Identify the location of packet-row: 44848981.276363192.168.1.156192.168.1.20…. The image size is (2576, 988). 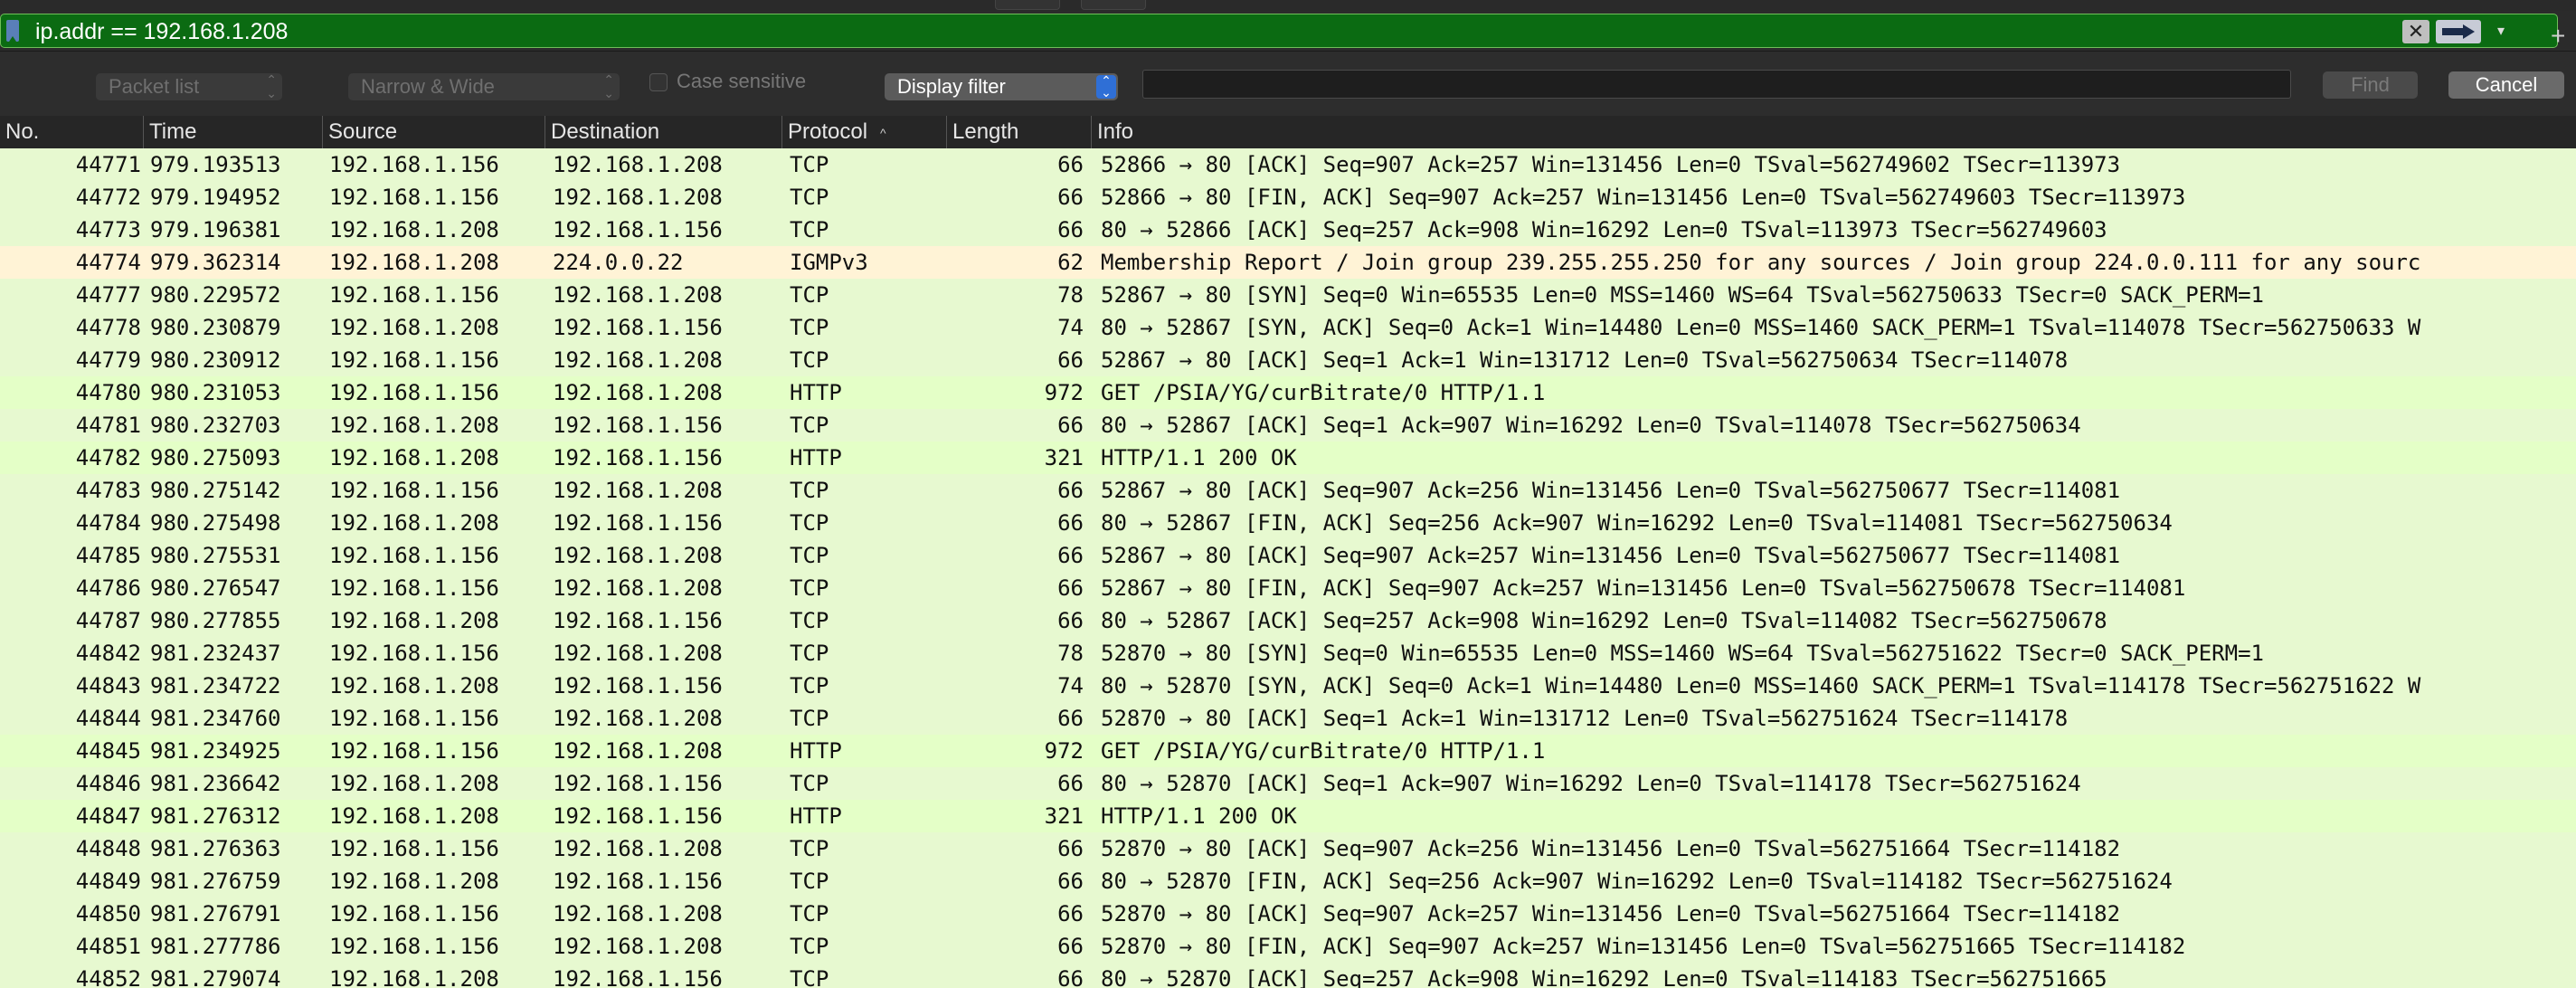
(1288, 849).